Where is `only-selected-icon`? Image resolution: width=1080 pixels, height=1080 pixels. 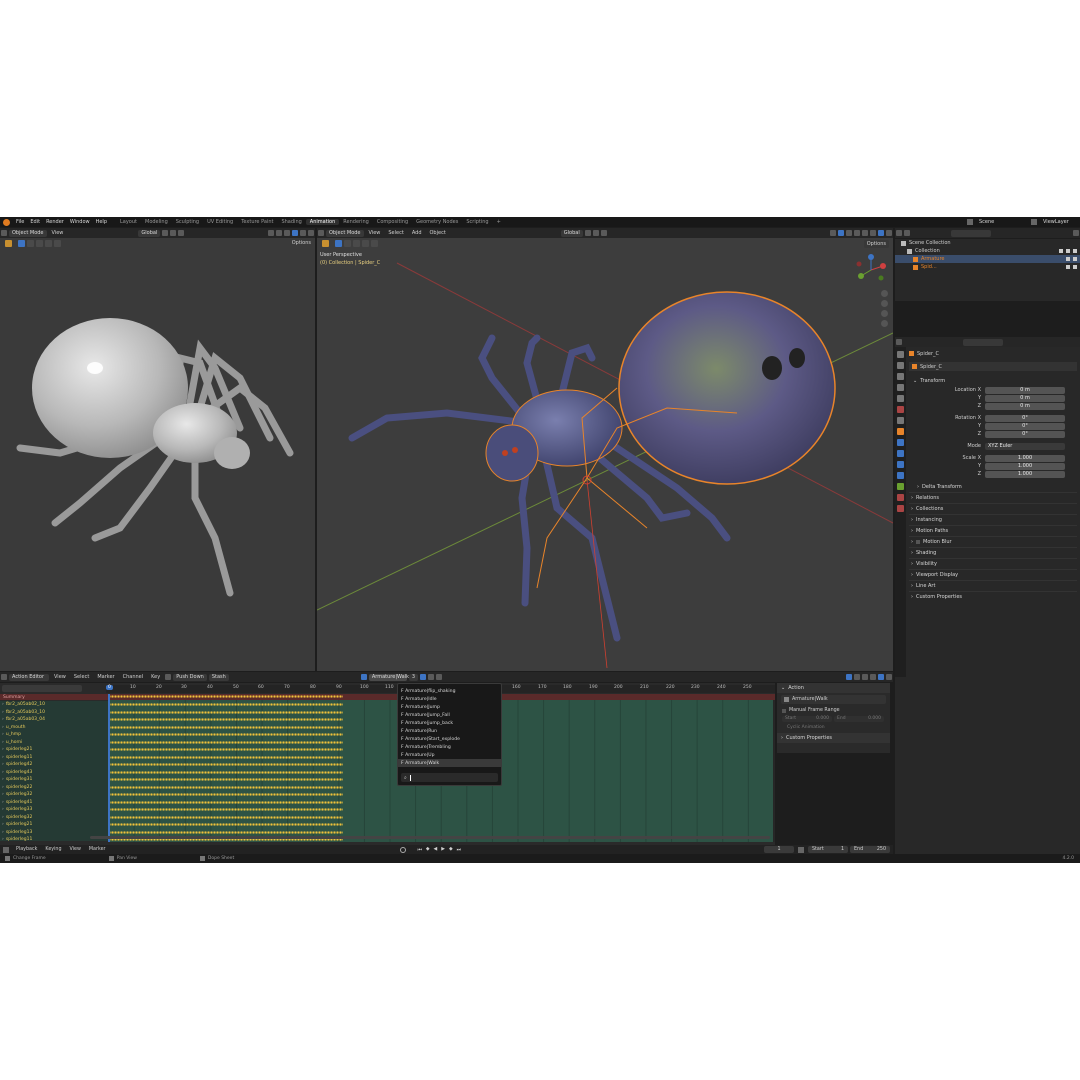
only-selected-icon is located at coordinates (849, 677).